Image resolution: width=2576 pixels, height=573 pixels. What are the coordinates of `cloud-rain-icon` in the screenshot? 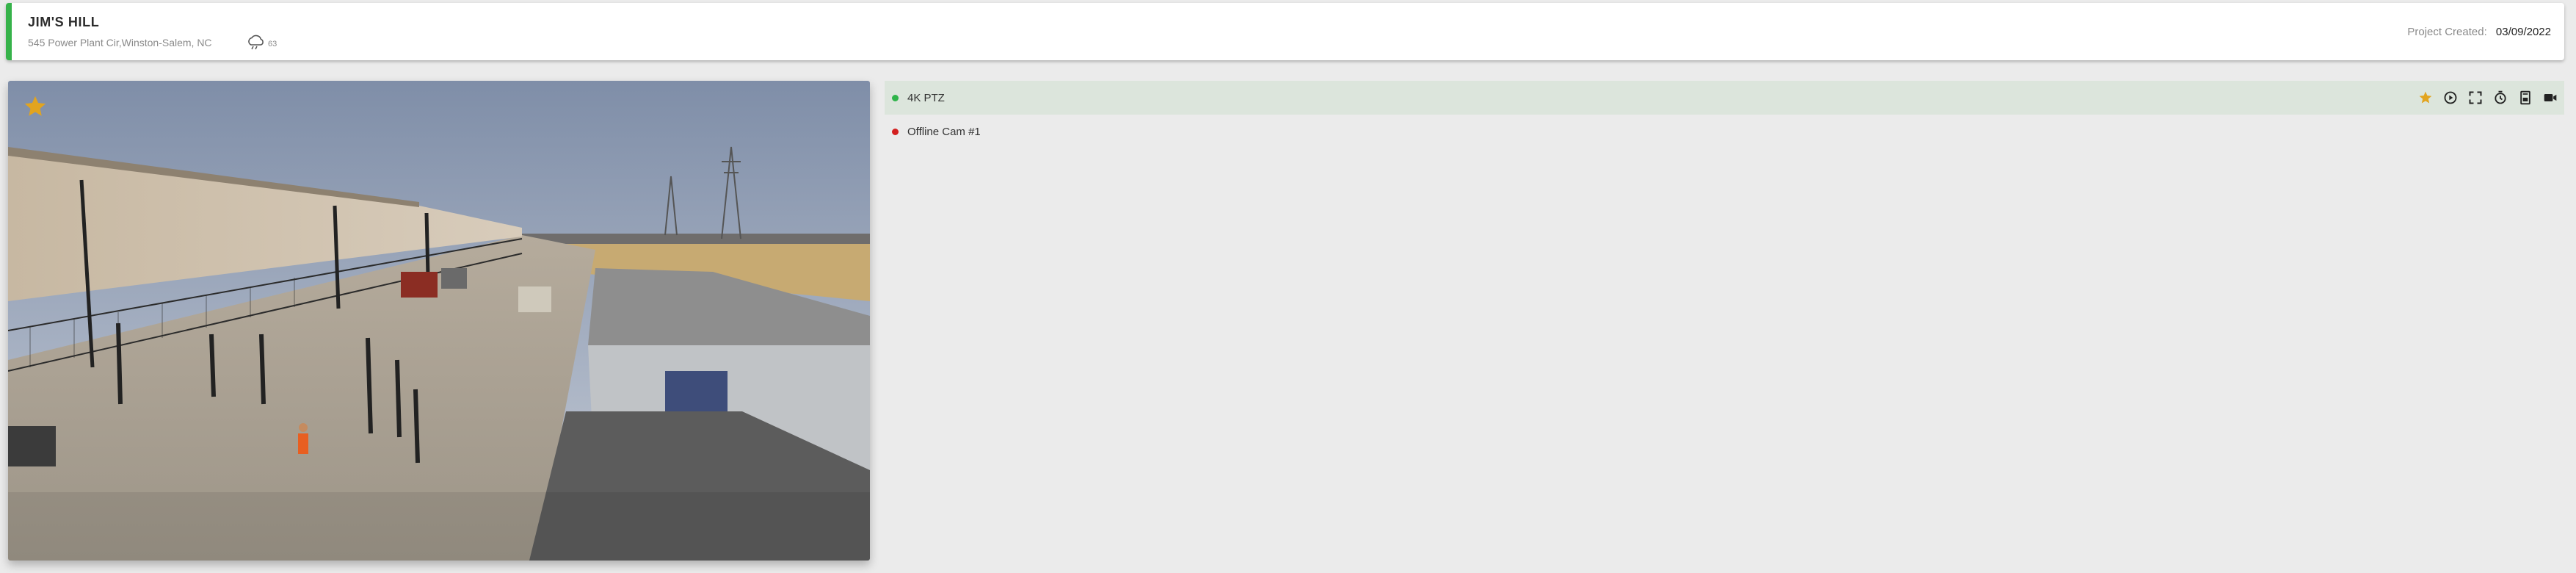 It's located at (256, 43).